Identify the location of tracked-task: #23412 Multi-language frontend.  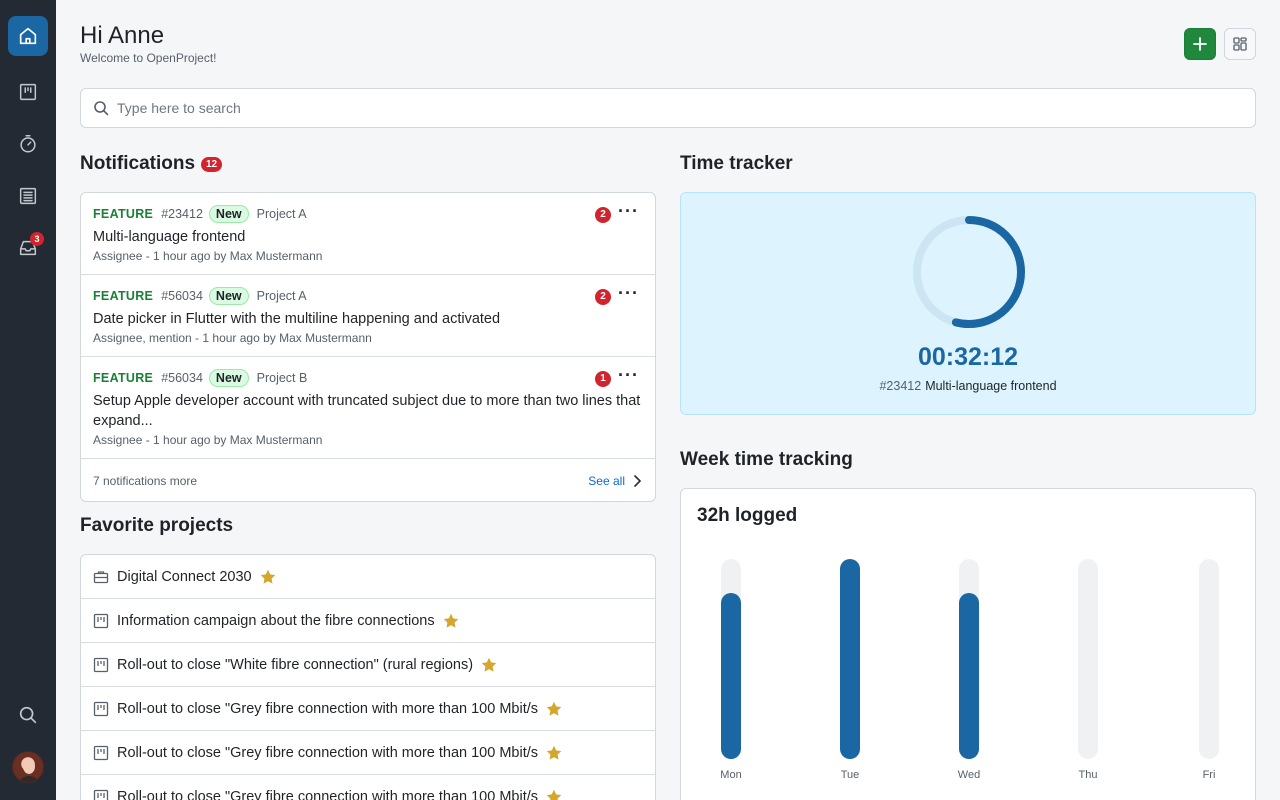
(968, 386).